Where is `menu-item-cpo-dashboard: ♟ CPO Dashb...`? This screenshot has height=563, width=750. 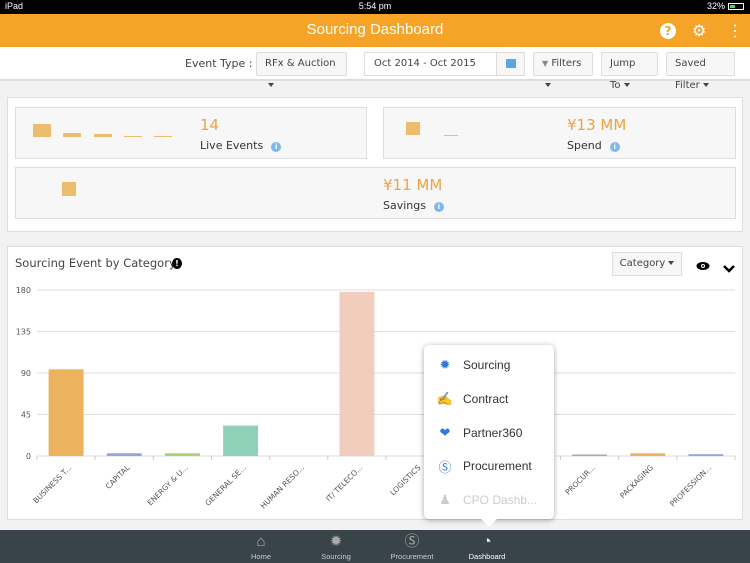
menu-item-cpo-dashboard: ♟ CPO Dashb... is located at coordinates (489, 500).